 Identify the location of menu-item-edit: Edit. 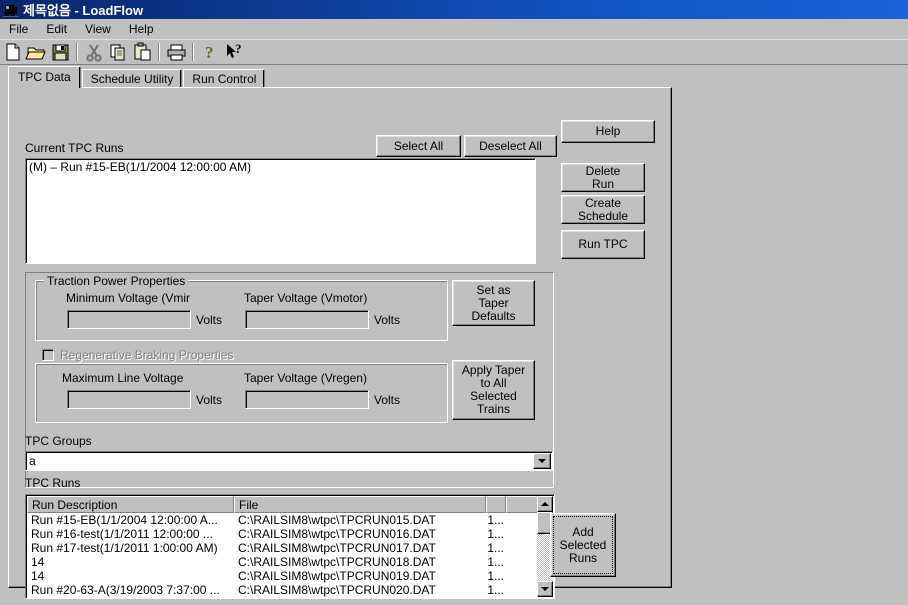
(56, 29).